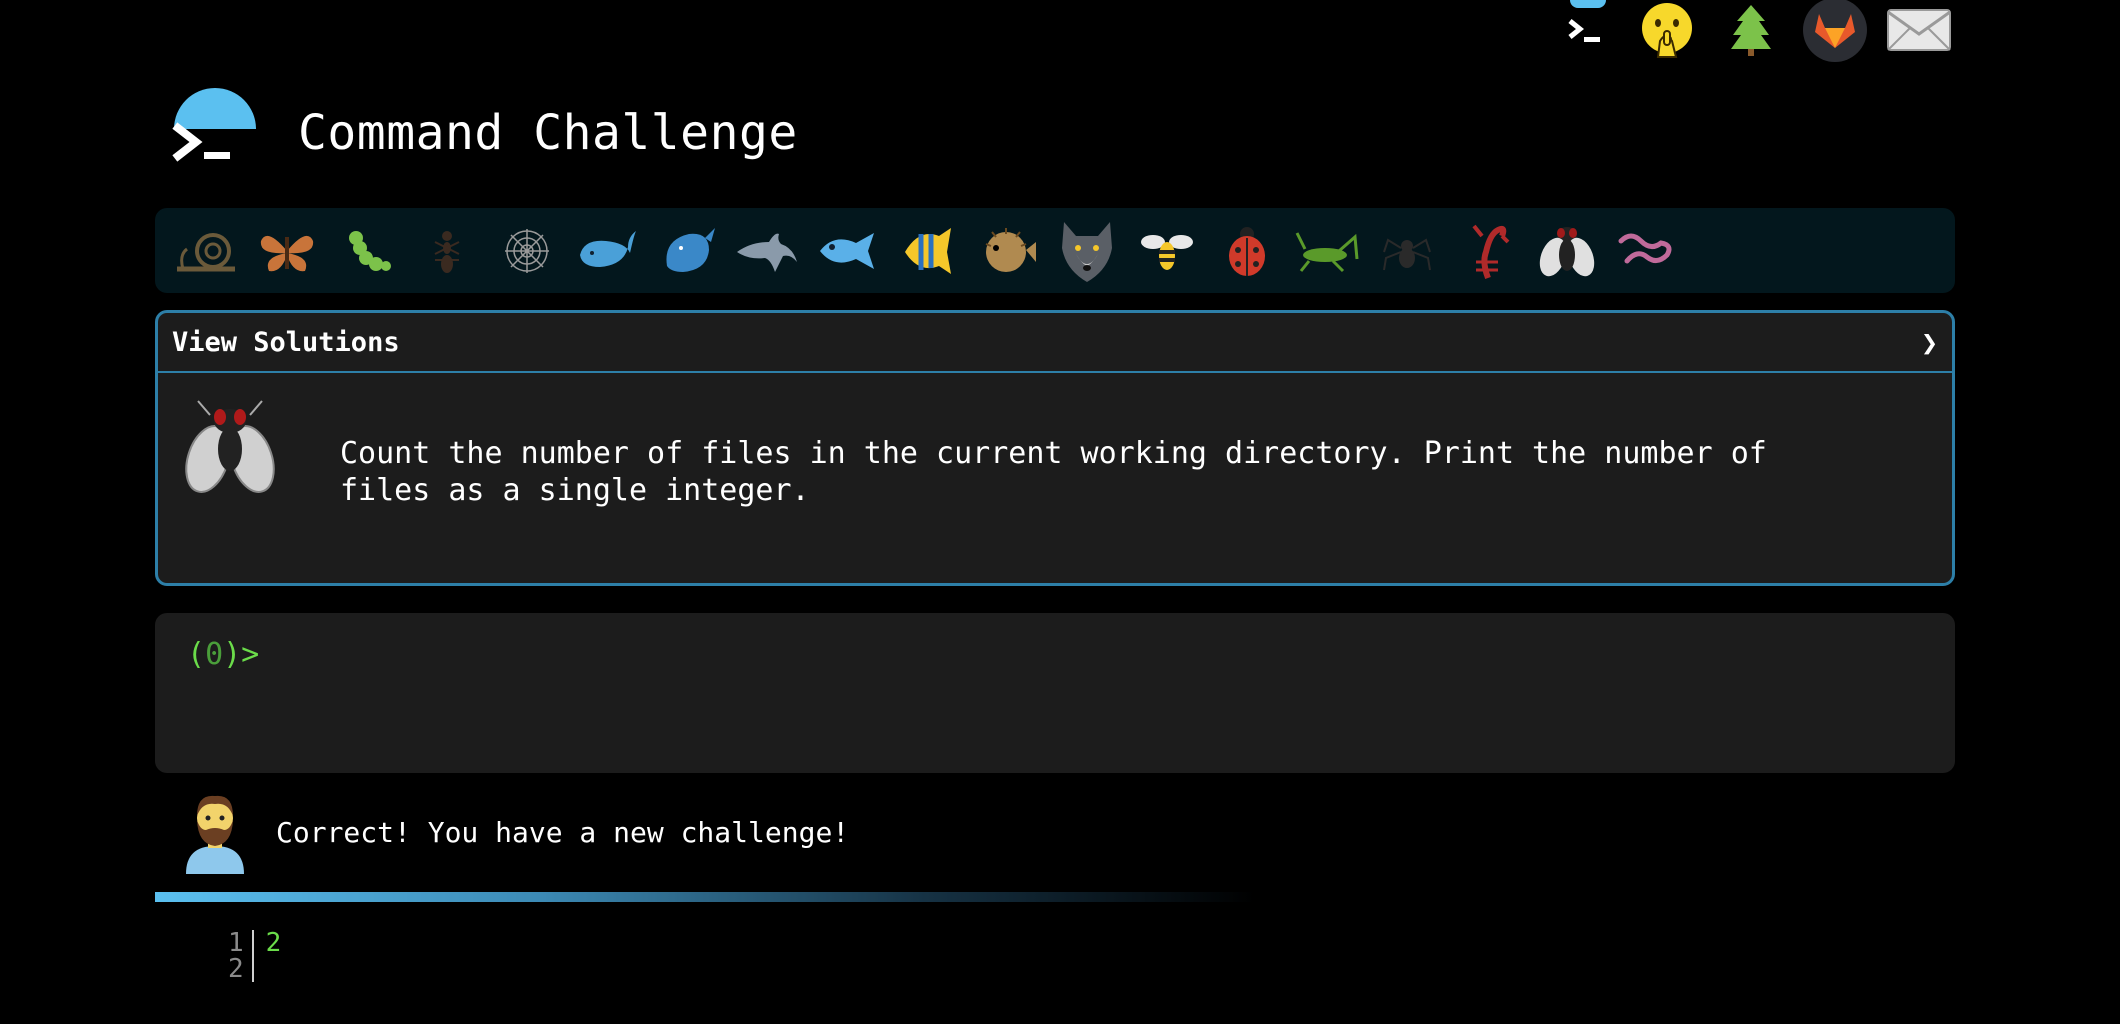 This screenshot has width=2120, height=1024. I want to click on top-nav, so click(1754, 31).